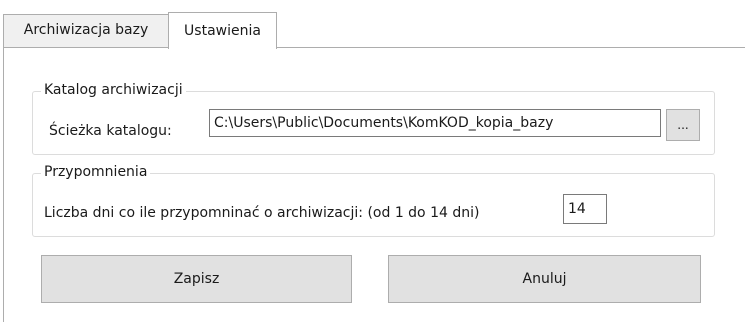 The height and width of the screenshot is (322, 745). I want to click on catalog-group-legend: Katalog archiwizacji, so click(113, 90).